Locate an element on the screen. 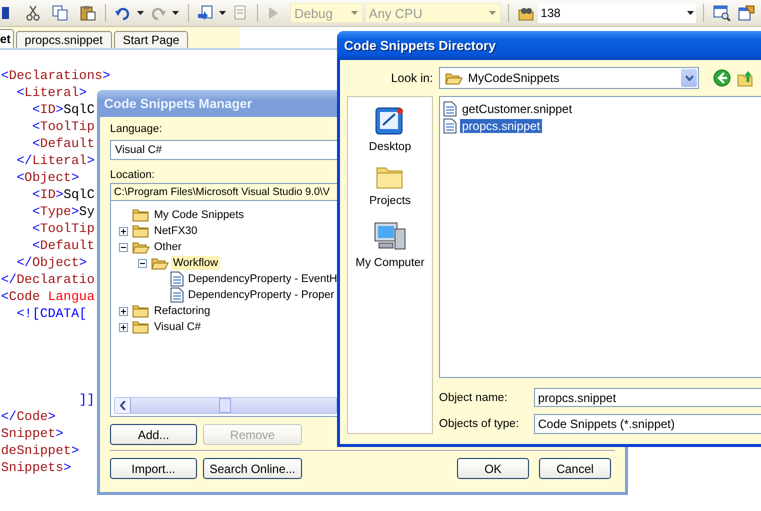  editor-tab: propcs.snippet is located at coordinates (64, 39).